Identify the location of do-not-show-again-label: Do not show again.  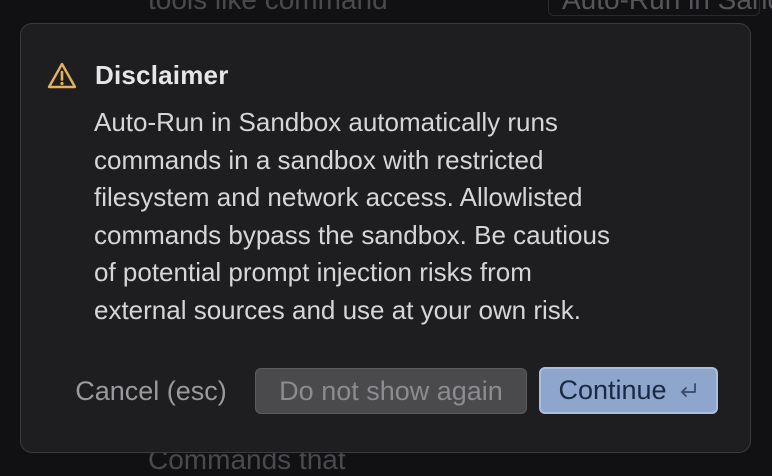
(391, 390).